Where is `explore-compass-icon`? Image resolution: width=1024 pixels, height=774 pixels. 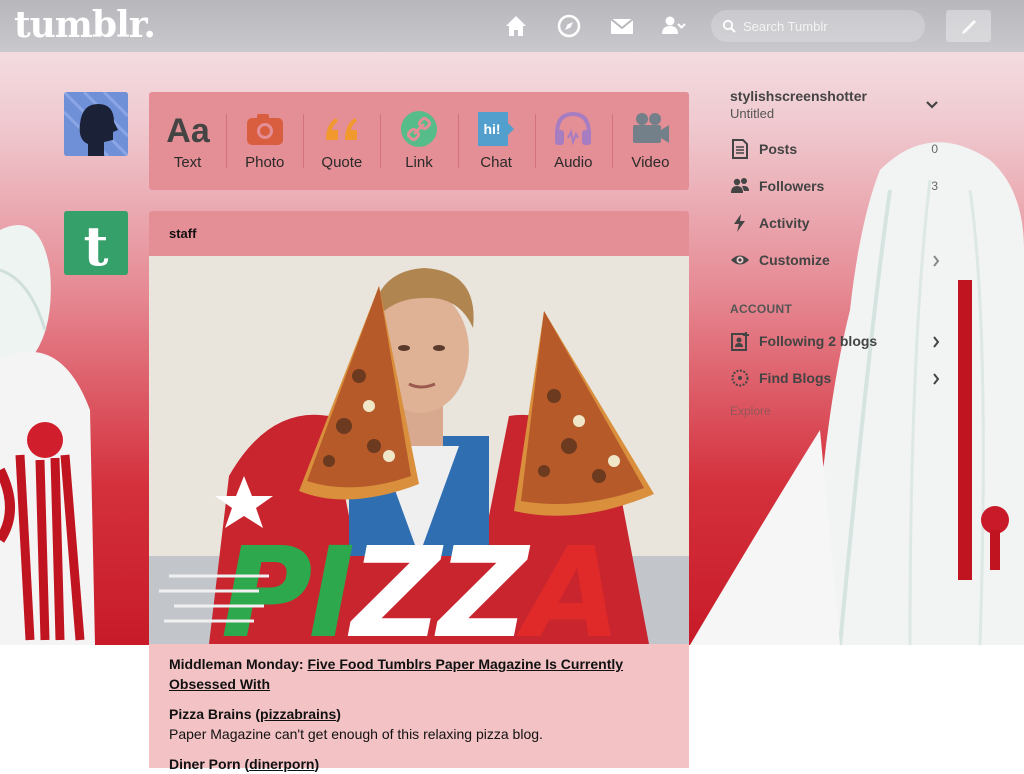
explore-compass-icon is located at coordinates (569, 26).